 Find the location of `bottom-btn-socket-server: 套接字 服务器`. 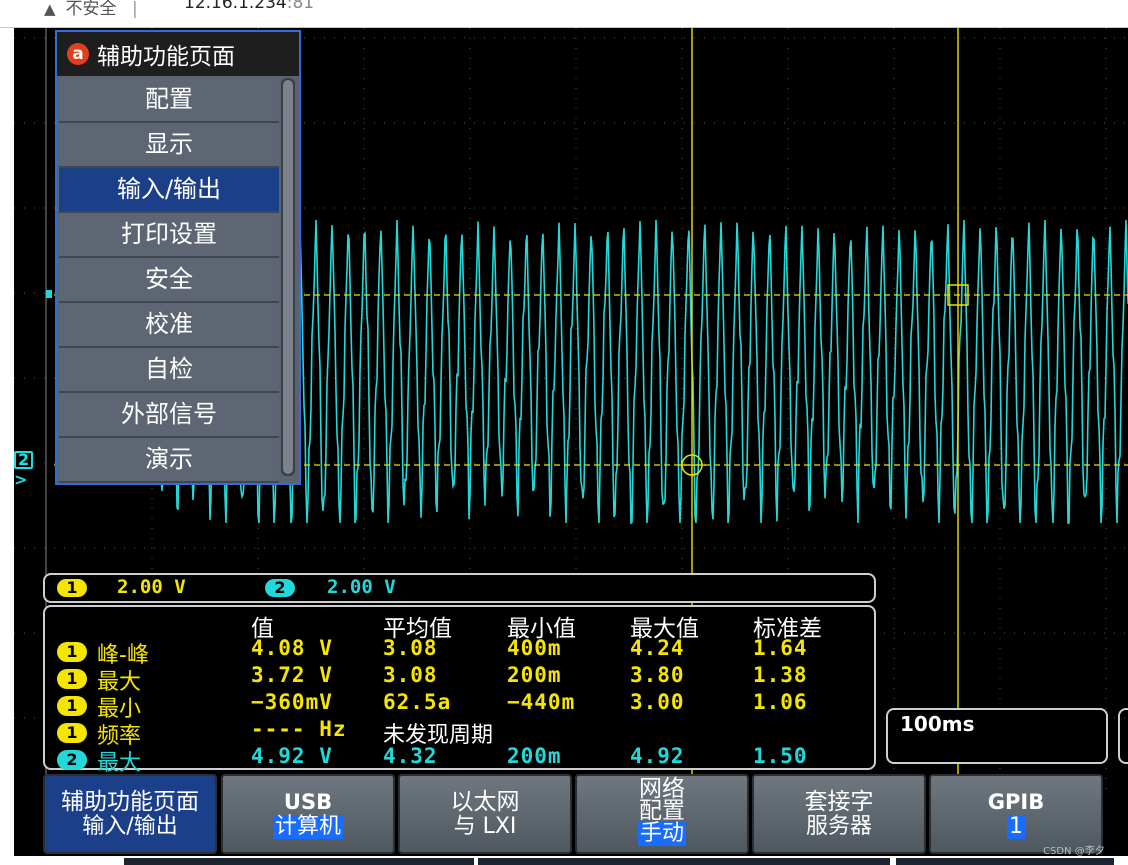

bottom-btn-socket-server: 套接字 服务器 is located at coordinates (839, 814).